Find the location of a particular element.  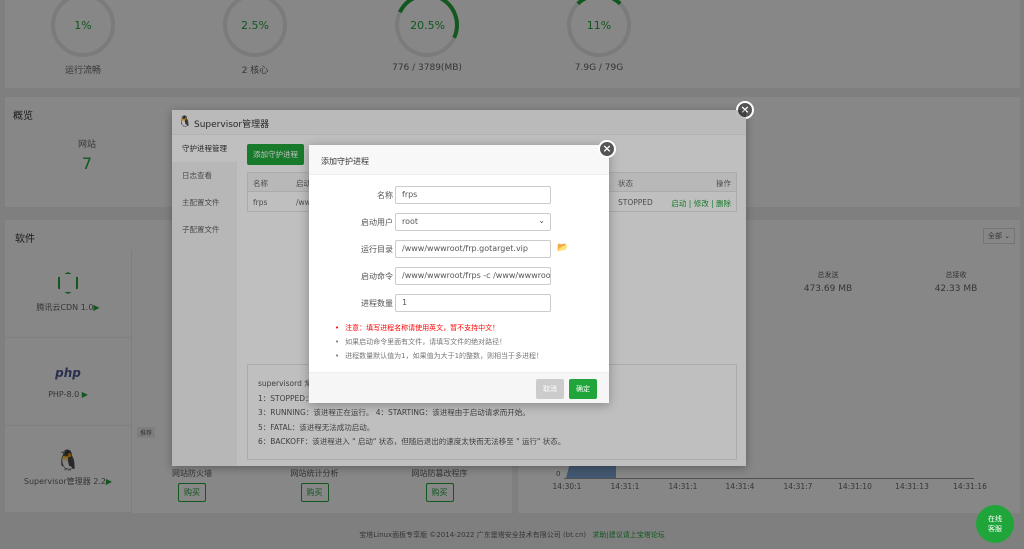

user-select: root ⌄ is located at coordinates (473, 222).